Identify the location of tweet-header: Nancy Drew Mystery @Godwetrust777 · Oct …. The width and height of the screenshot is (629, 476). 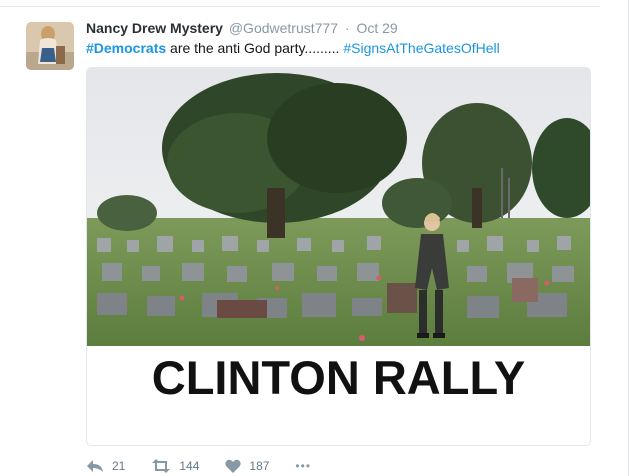
(242, 28).